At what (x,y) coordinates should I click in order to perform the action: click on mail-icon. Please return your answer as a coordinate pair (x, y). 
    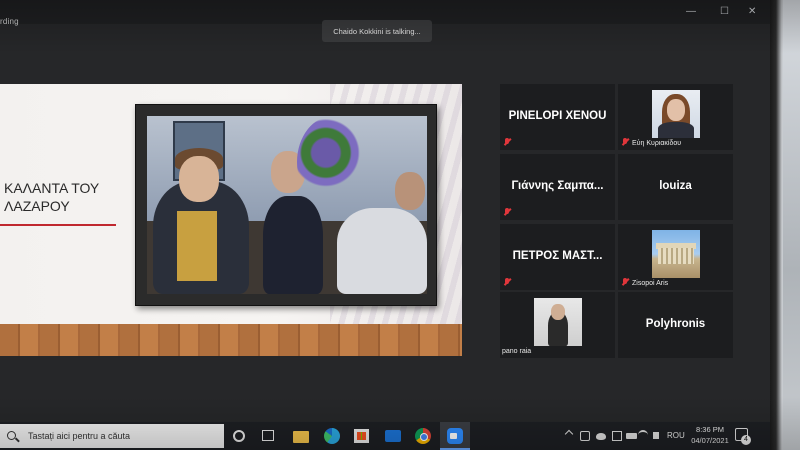
    Looking at the image, I should click on (393, 436).